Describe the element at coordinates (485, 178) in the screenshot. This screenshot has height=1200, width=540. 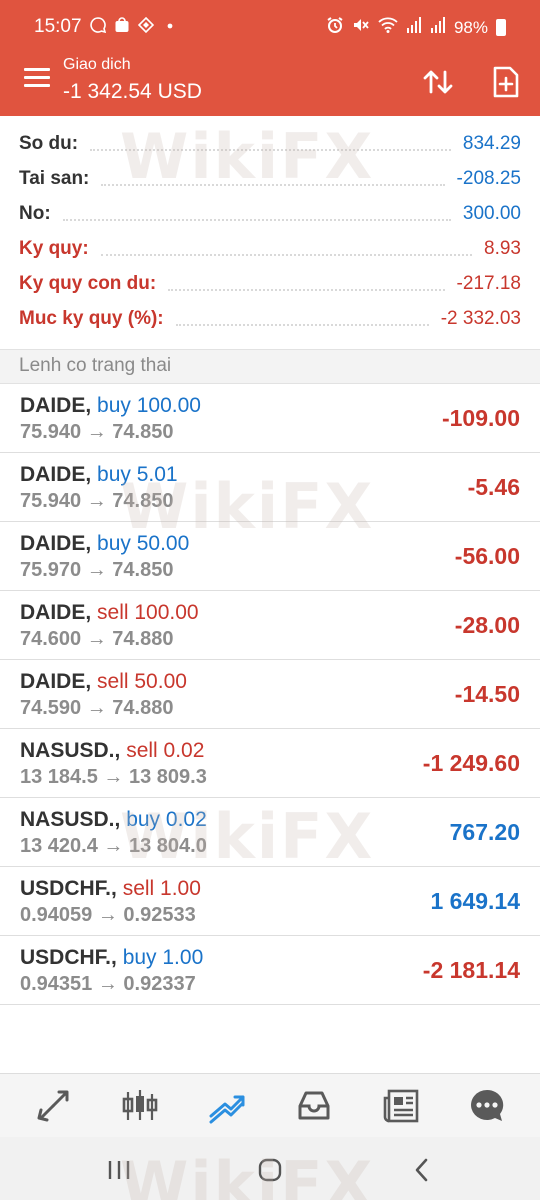
I see `summary-value: -208.25` at that location.